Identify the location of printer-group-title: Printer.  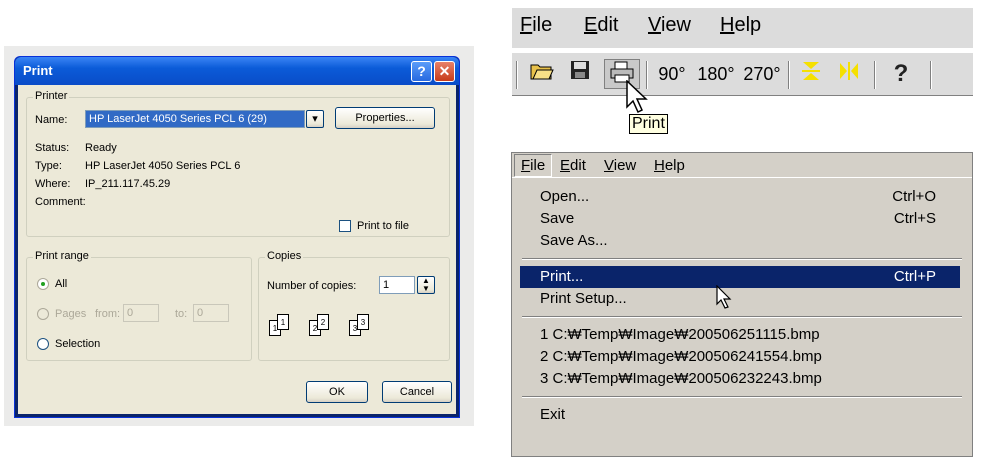
(51, 96).